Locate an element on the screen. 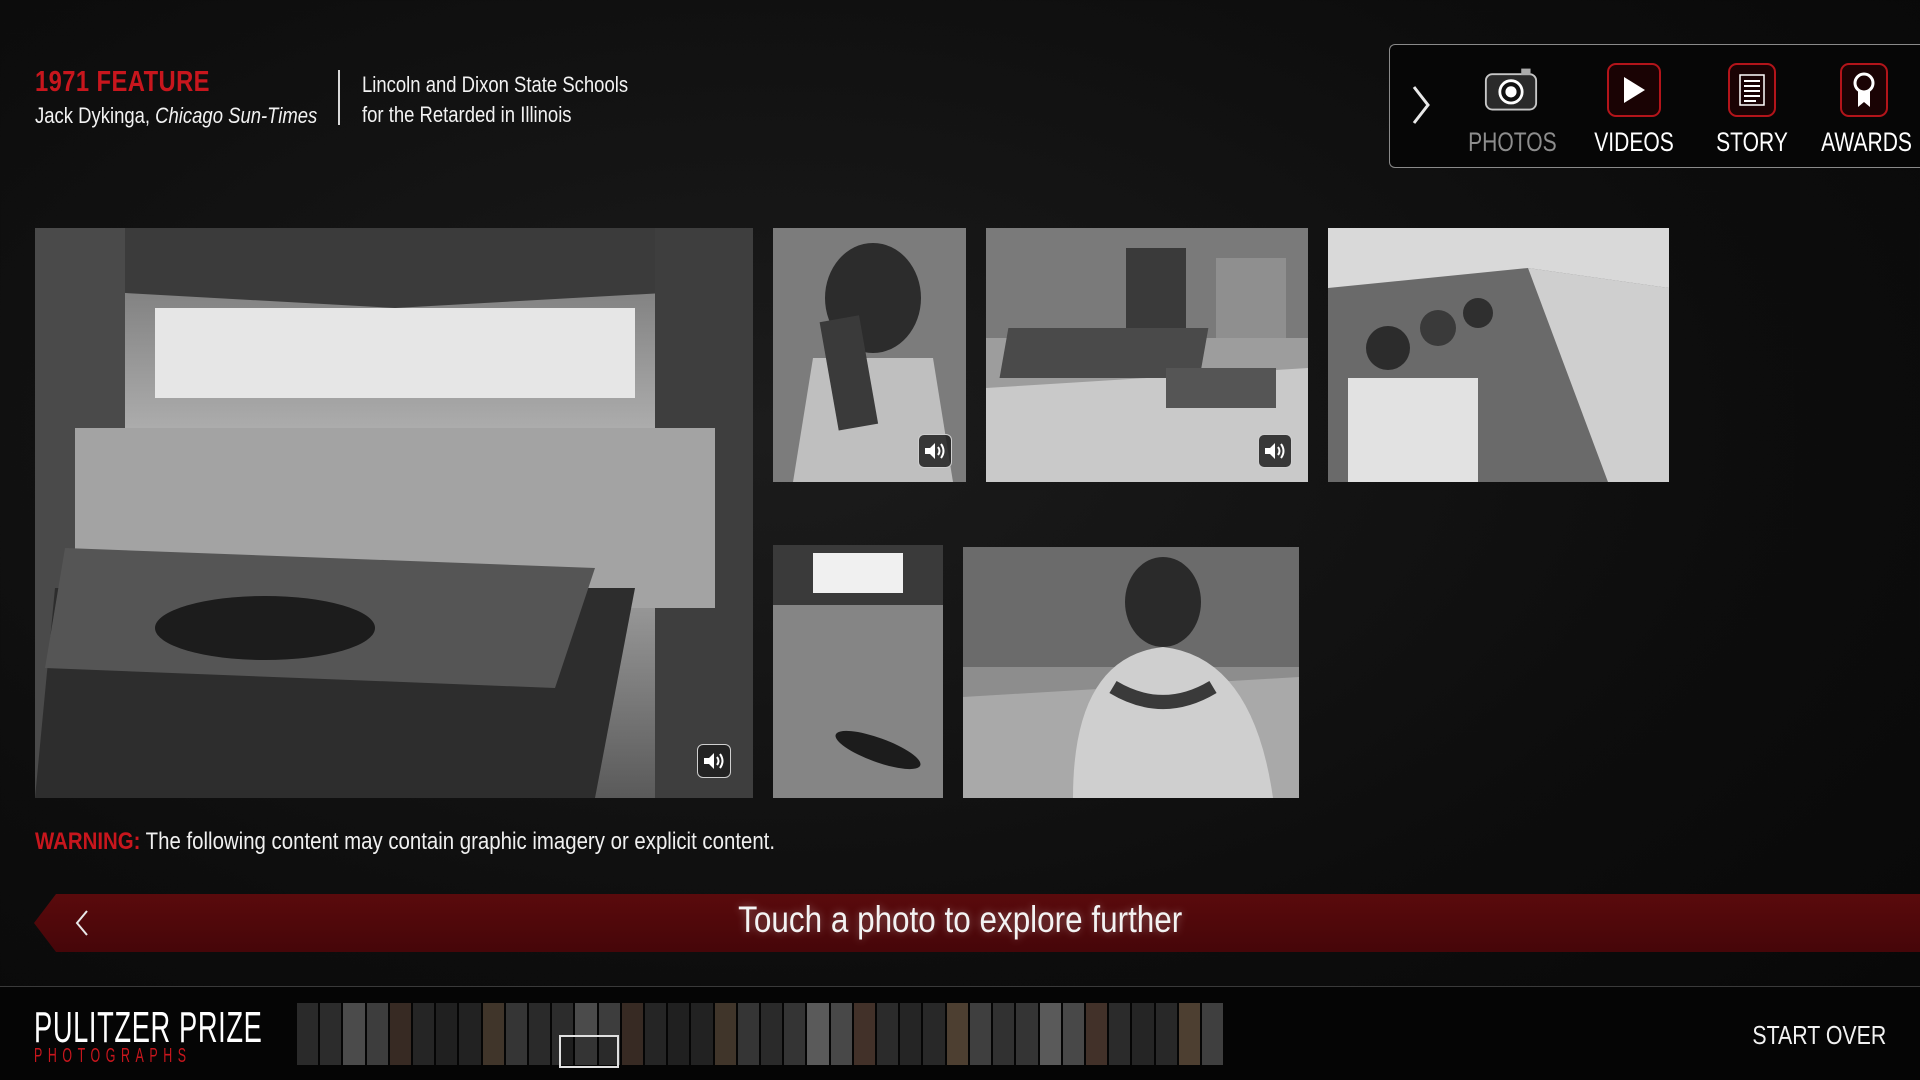 The width and height of the screenshot is (1920, 1080). nav-tab-videos: VIDEOS is located at coordinates (1634, 110).